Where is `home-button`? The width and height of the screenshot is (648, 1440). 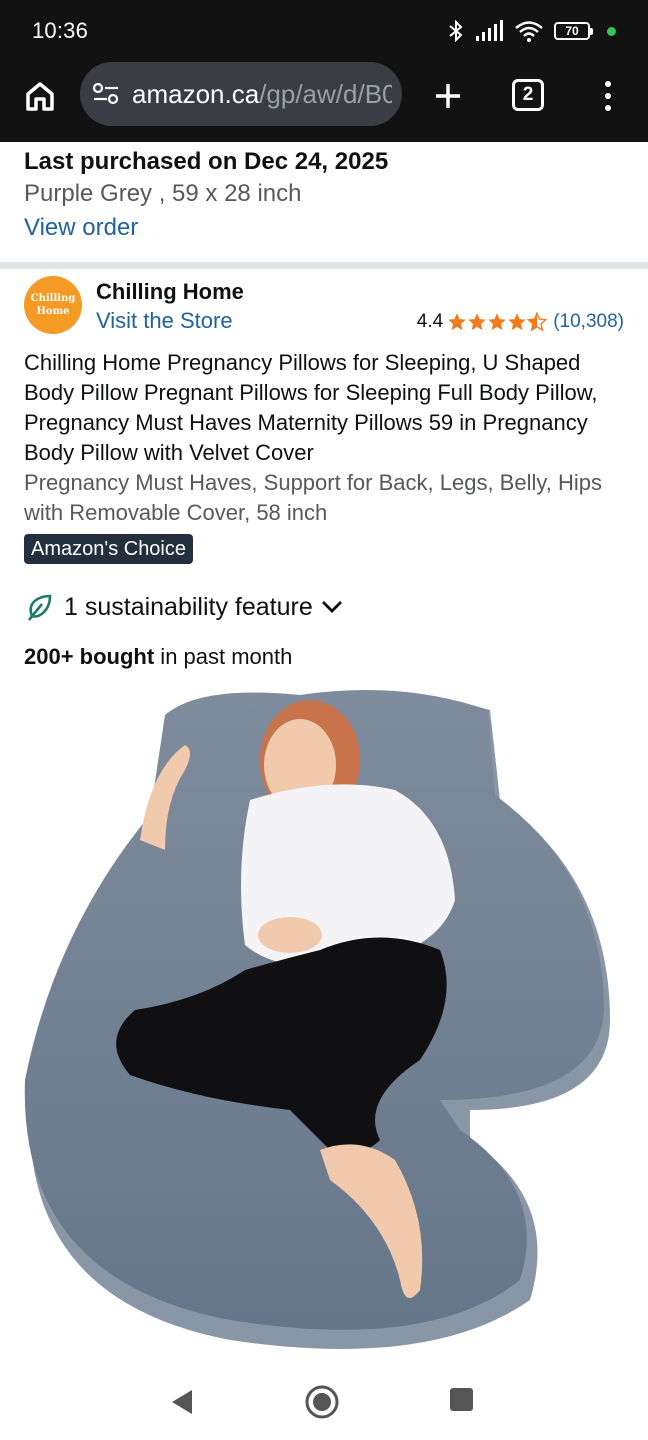
home-button is located at coordinates (40, 96).